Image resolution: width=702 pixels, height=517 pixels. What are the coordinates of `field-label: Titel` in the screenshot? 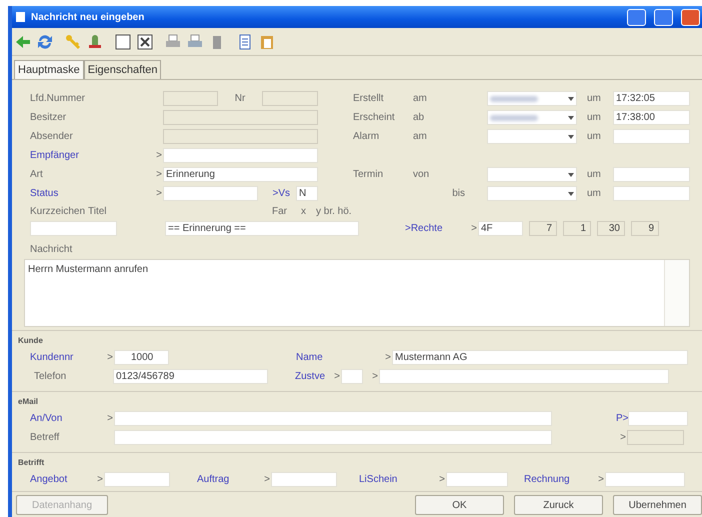 It's located at (98, 211).